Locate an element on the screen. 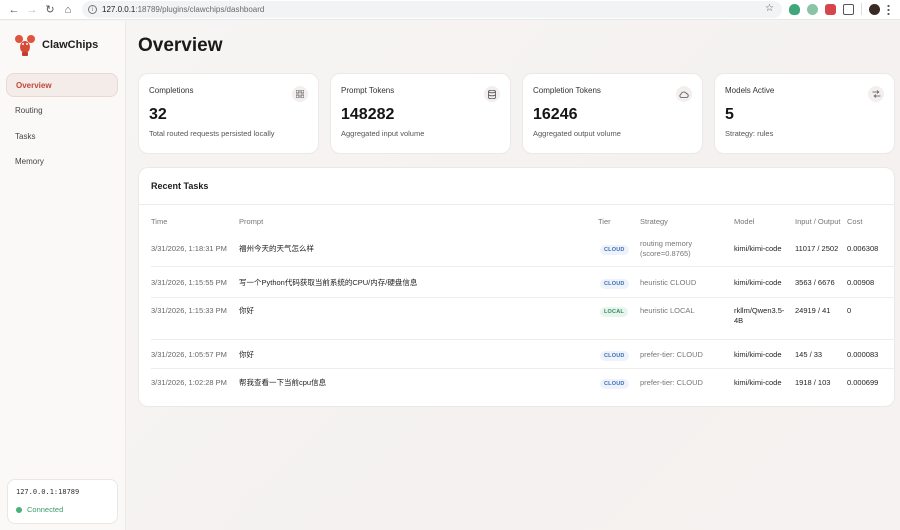 The height and width of the screenshot is (530, 900). red-extension-icon is located at coordinates (830, 9).